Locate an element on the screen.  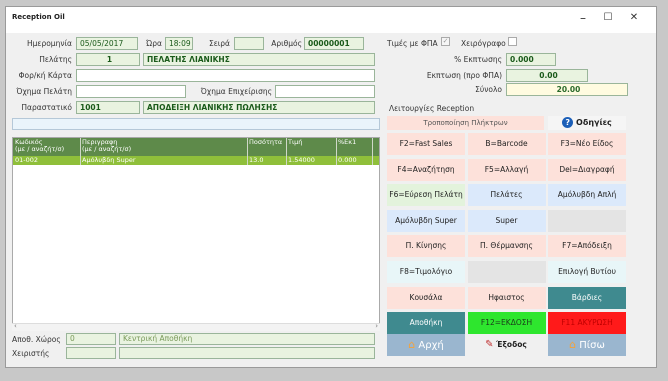
col-discount: %Εκ1 is located at coordinates (347, 142).